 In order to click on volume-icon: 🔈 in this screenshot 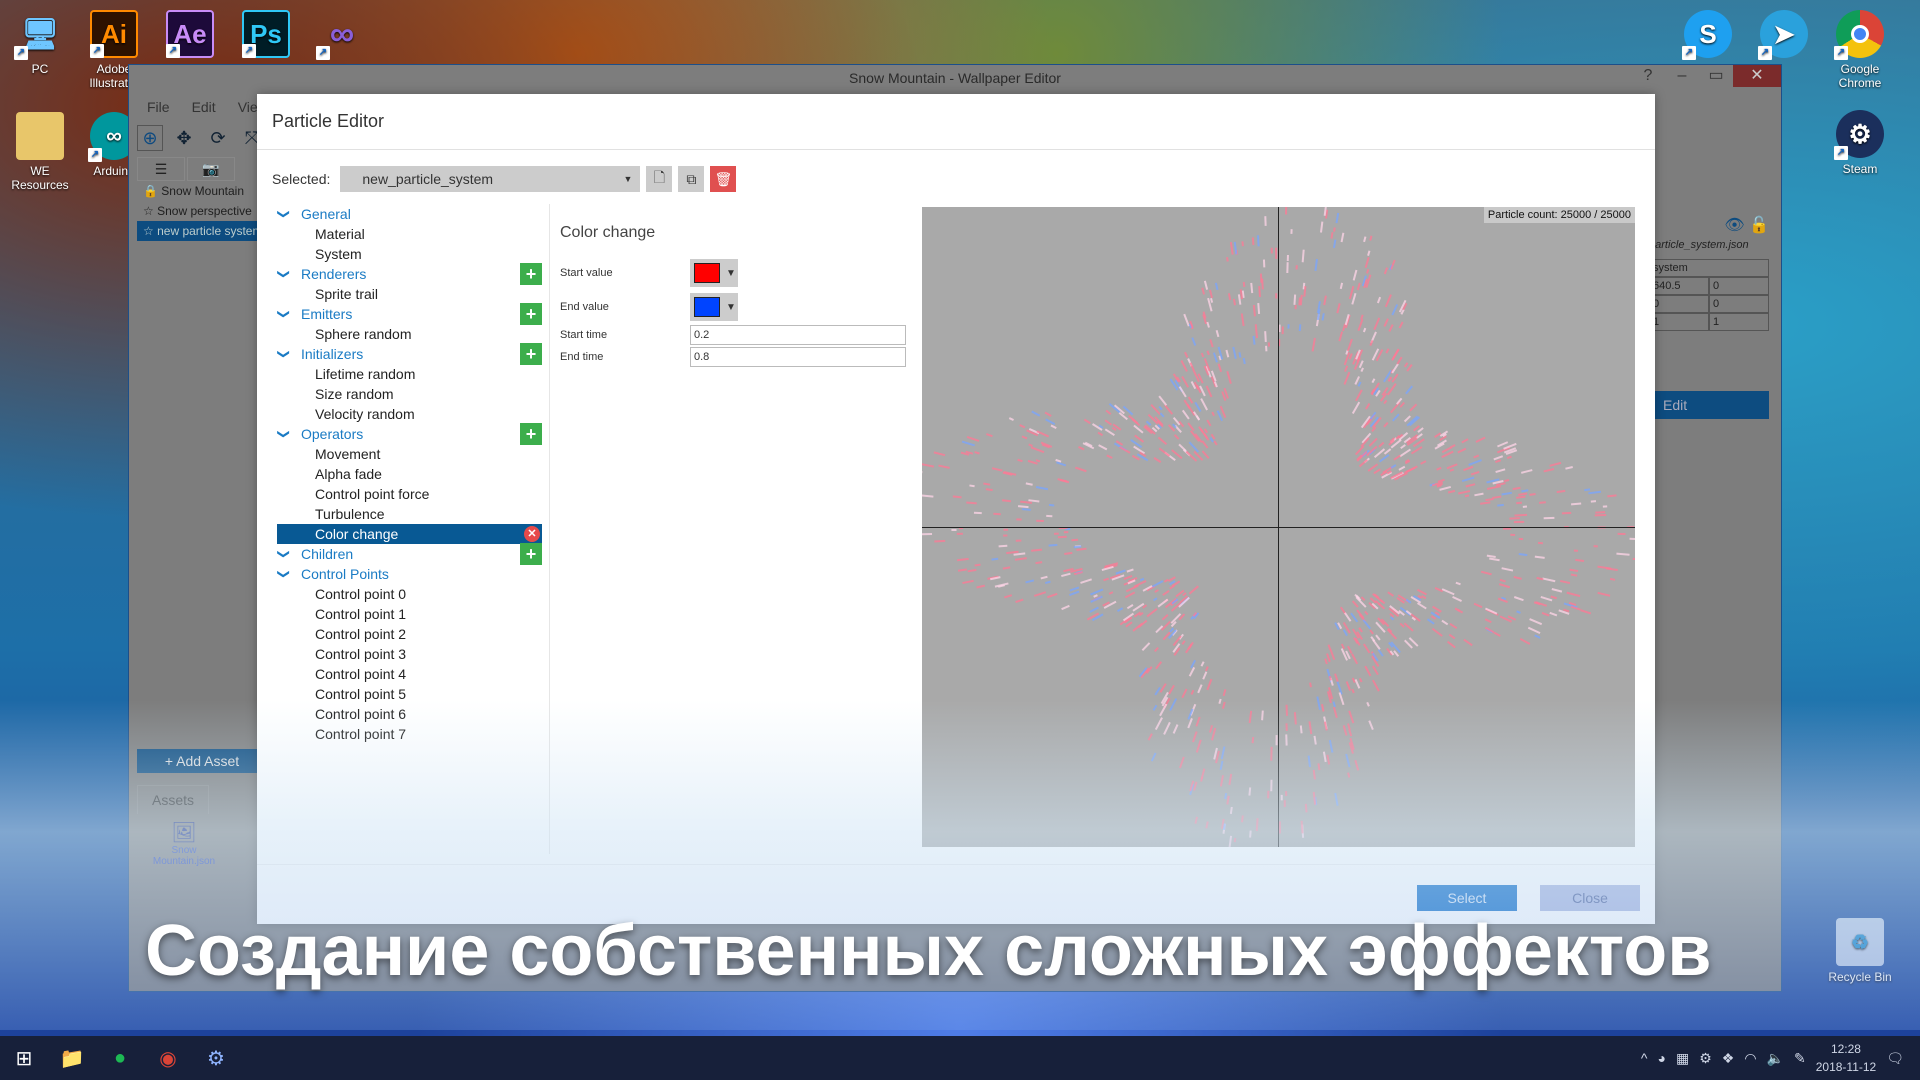, I will do `click(1775, 1058)`.